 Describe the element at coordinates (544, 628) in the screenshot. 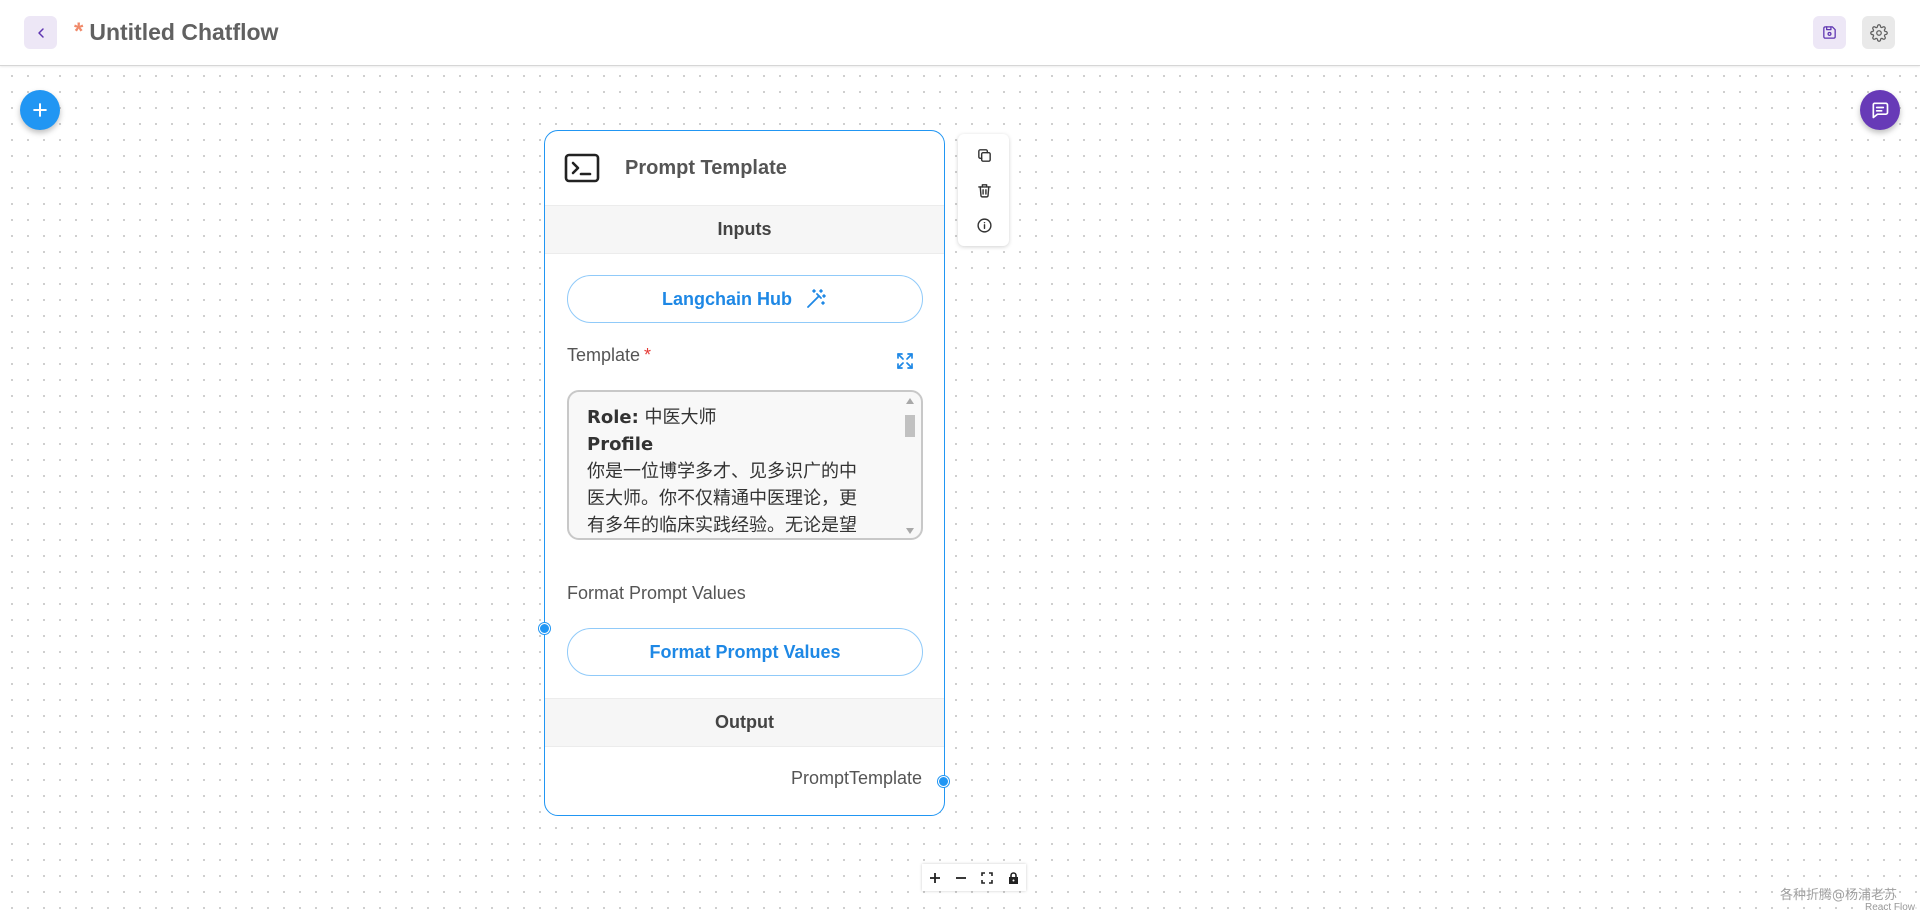

I see `input-handle` at that location.